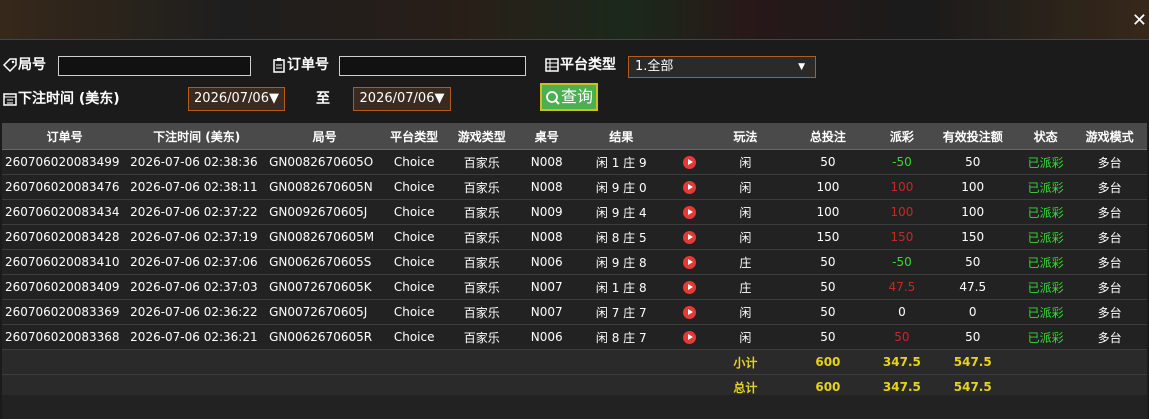 The height and width of the screenshot is (419, 1149). I want to click on time-label: 下注时间 (美东), so click(61, 98).